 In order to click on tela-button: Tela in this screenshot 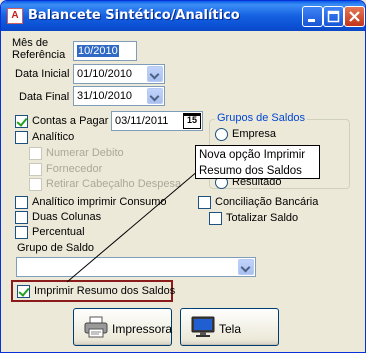, I will do `click(229, 327)`.